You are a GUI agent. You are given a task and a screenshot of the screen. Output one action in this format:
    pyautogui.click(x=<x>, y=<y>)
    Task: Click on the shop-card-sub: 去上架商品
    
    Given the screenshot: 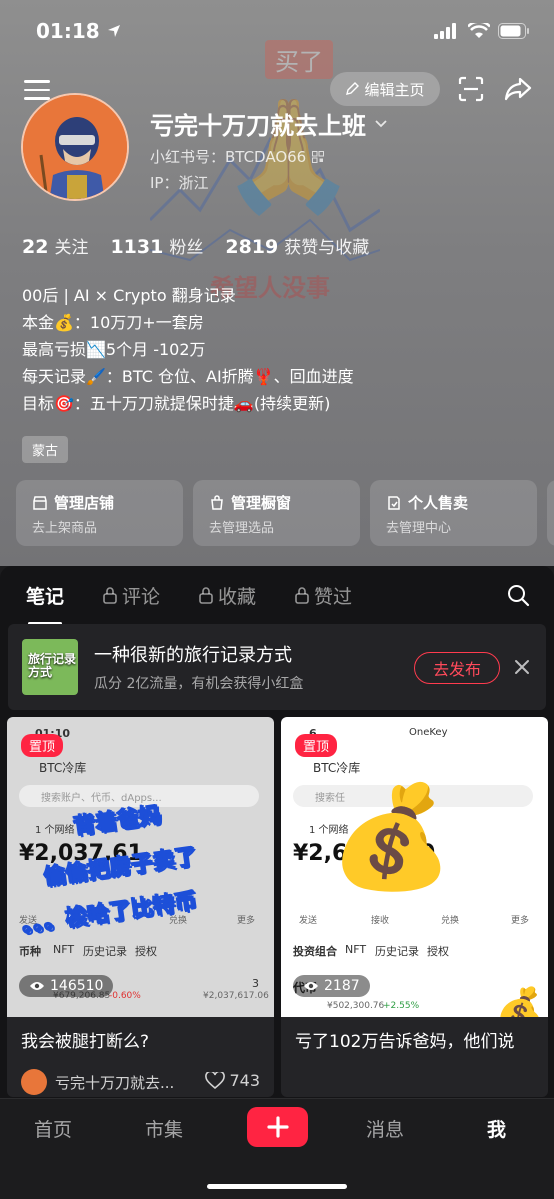 What is the action you would take?
    pyautogui.click(x=65, y=528)
    